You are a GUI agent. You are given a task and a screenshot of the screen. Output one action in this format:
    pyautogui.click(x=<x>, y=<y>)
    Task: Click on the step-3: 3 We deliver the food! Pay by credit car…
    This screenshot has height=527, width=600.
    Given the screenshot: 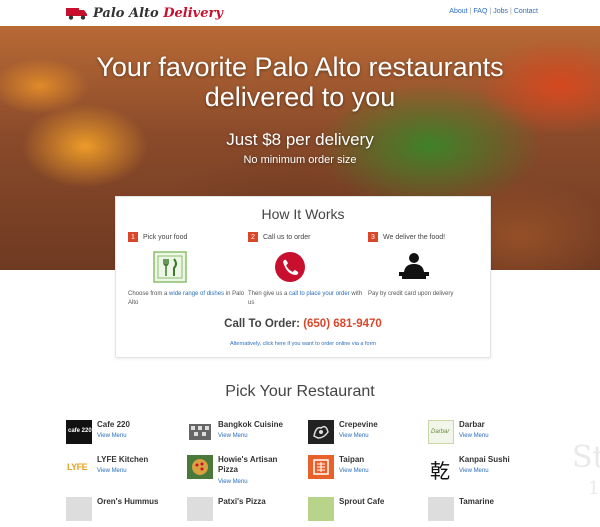 What is the action you would take?
    pyautogui.click(x=428, y=264)
    